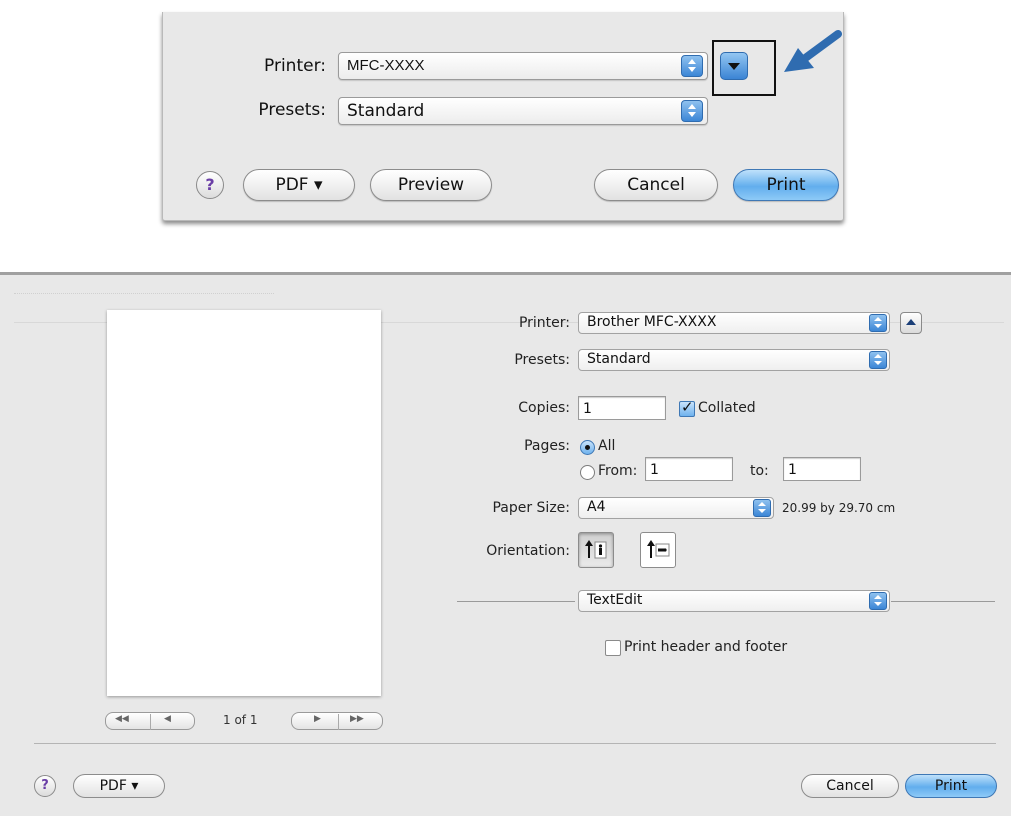 This screenshot has width=1011, height=816. I want to click on preview-button: Preview, so click(431, 185).